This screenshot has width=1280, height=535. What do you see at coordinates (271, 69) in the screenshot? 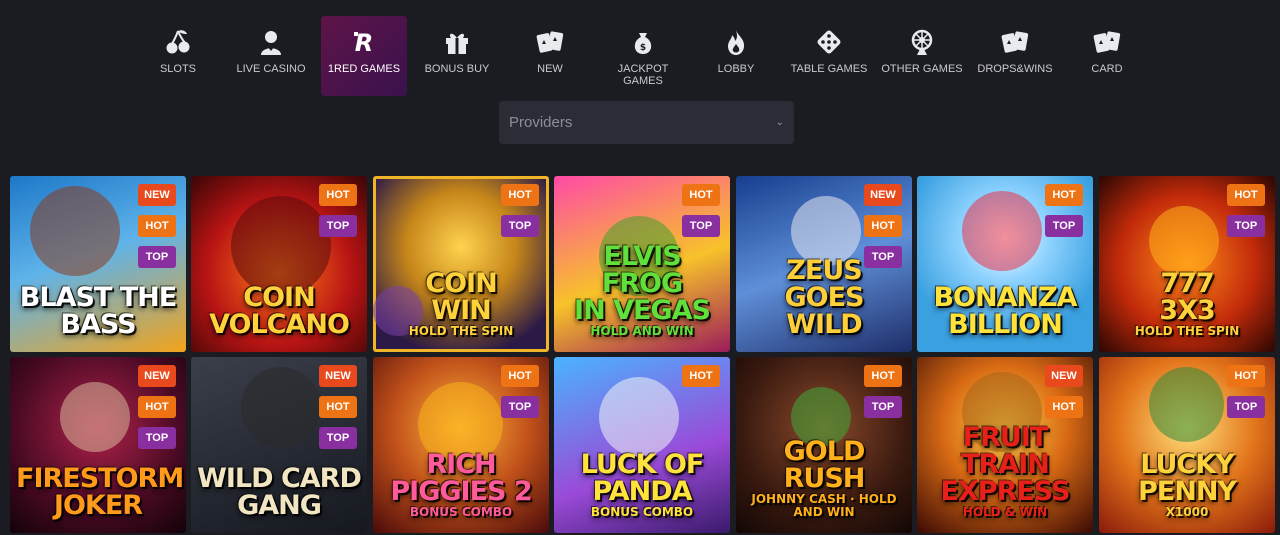
I see `nav-label: LIVE CASINO` at bounding box center [271, 69].